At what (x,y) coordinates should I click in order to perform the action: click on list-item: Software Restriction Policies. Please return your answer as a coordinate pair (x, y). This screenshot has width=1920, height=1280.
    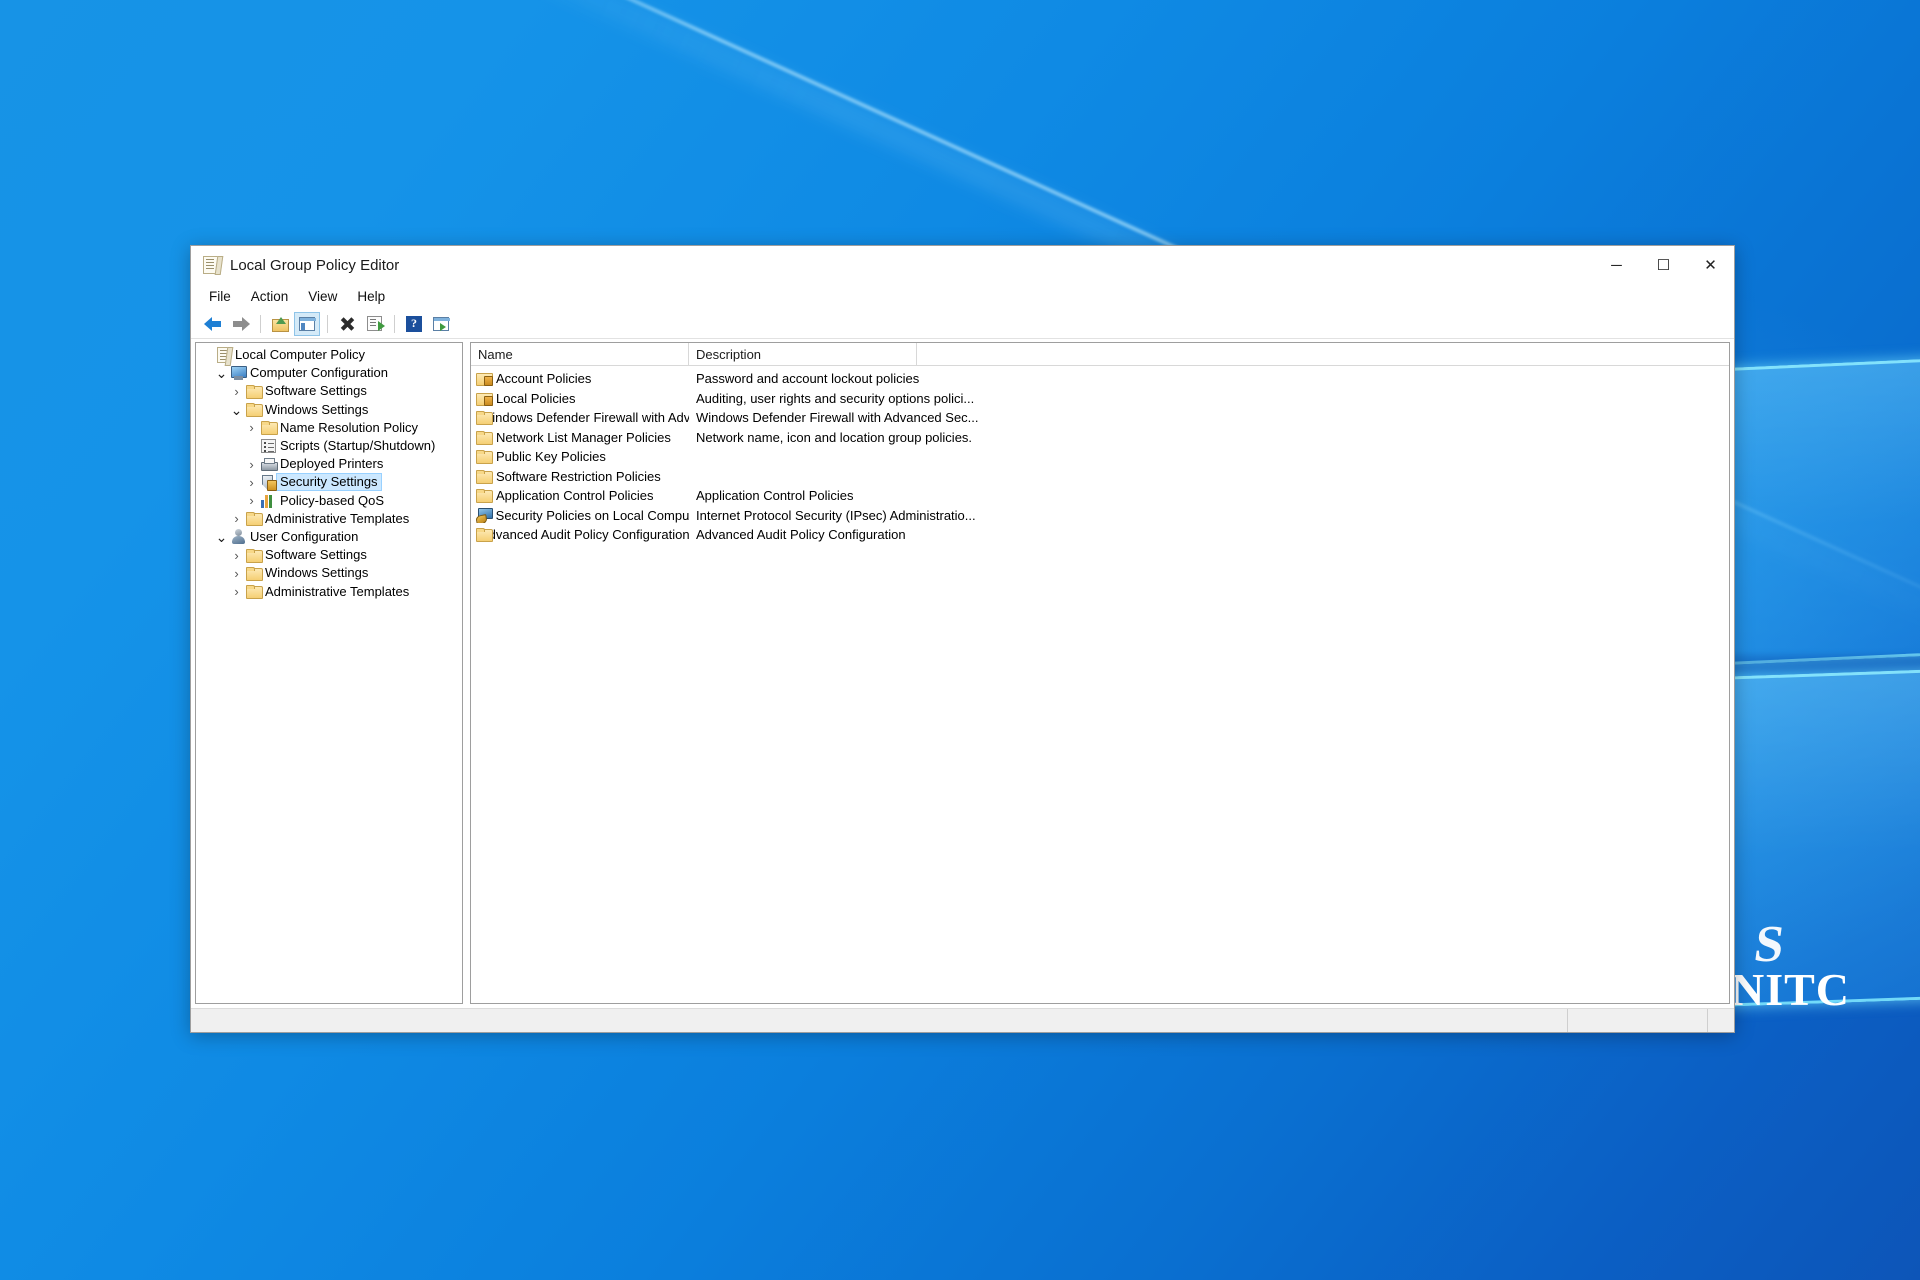
    Looking at the image, I should click on (1100, 477).